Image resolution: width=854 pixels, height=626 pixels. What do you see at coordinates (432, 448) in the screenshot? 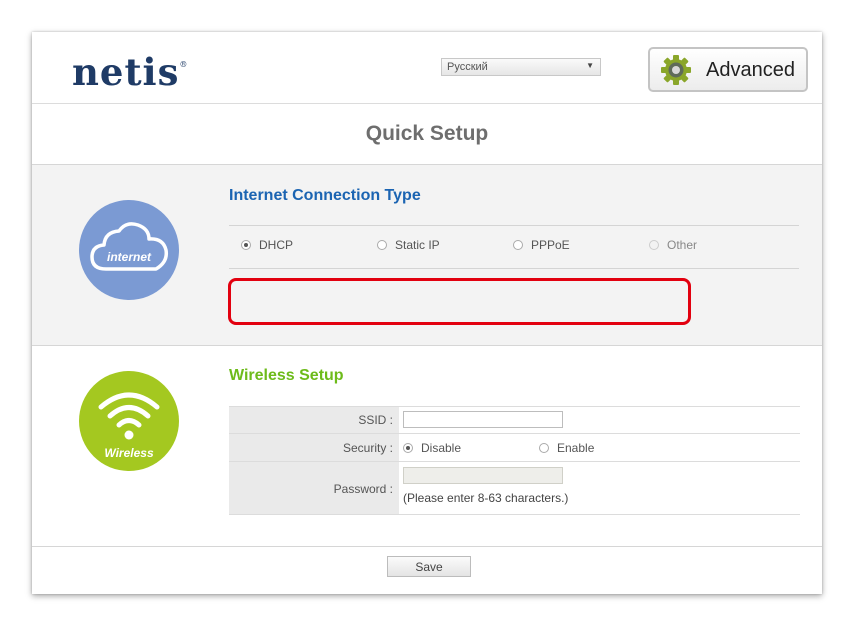
I see `radio-security-disable: Disable` at bounding box center [432, 448].